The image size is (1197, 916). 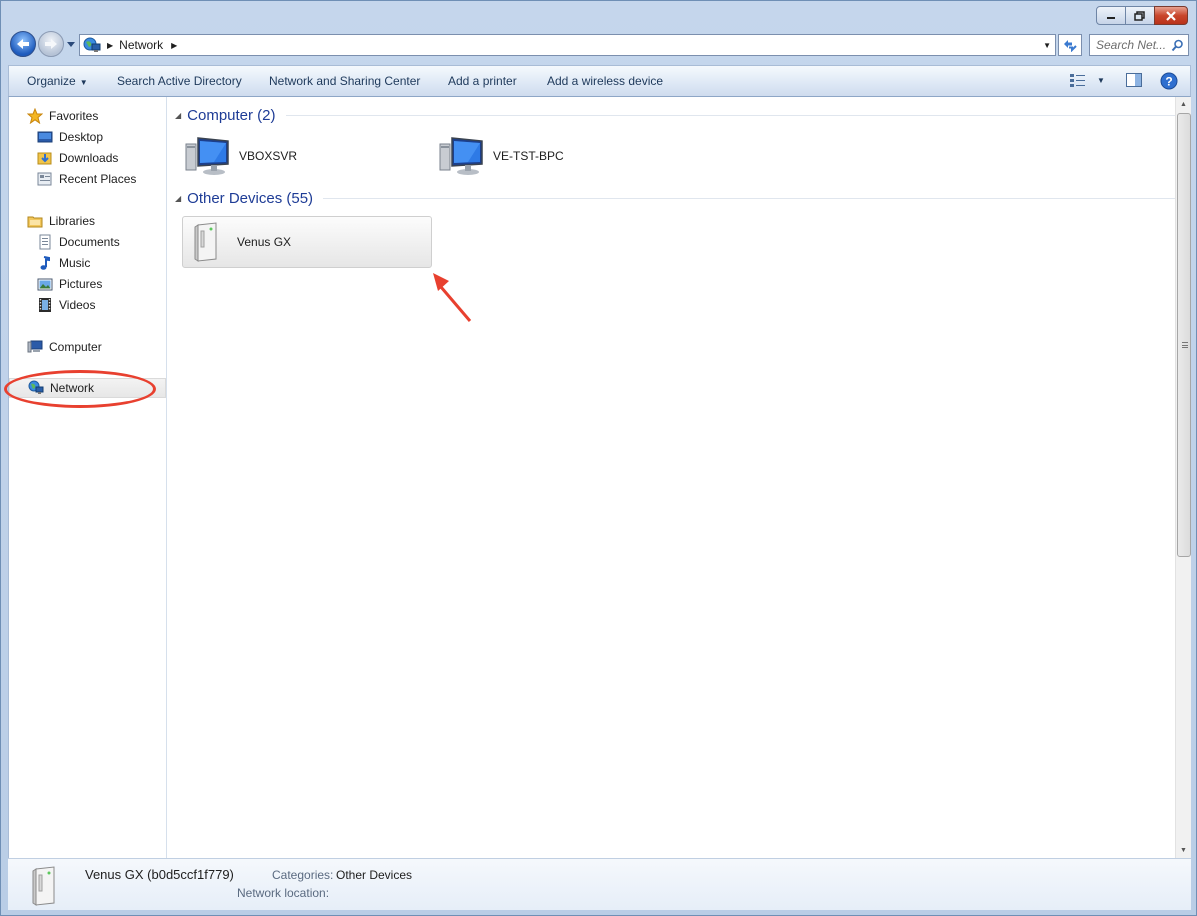 I want to click on group-title-computer: Computer (2), so click(x=231, y=115).